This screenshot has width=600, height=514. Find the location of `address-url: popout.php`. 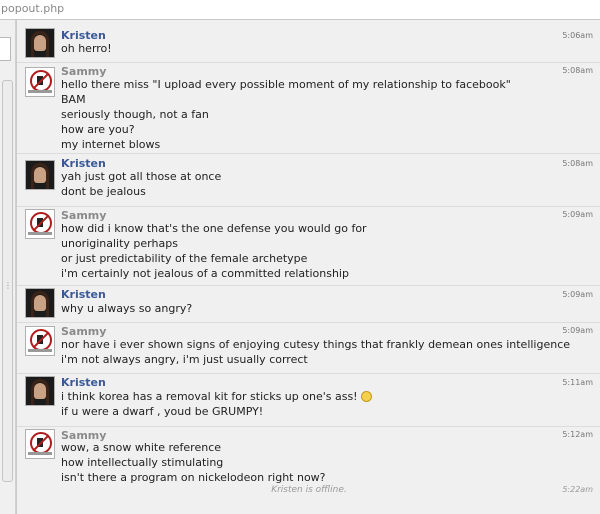

address-url: popout.php is located at coordinates (33, 8).